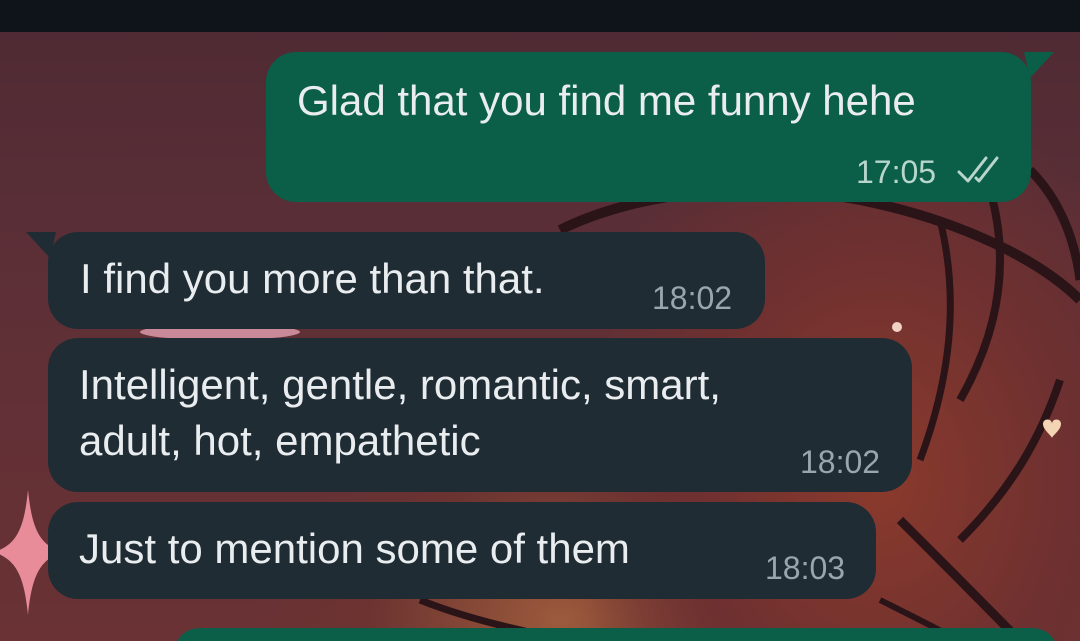  What do you see at coordinates (896, 172) in the screenshot?
I see `message-time: 17:05` at bounding box center [896, 172].